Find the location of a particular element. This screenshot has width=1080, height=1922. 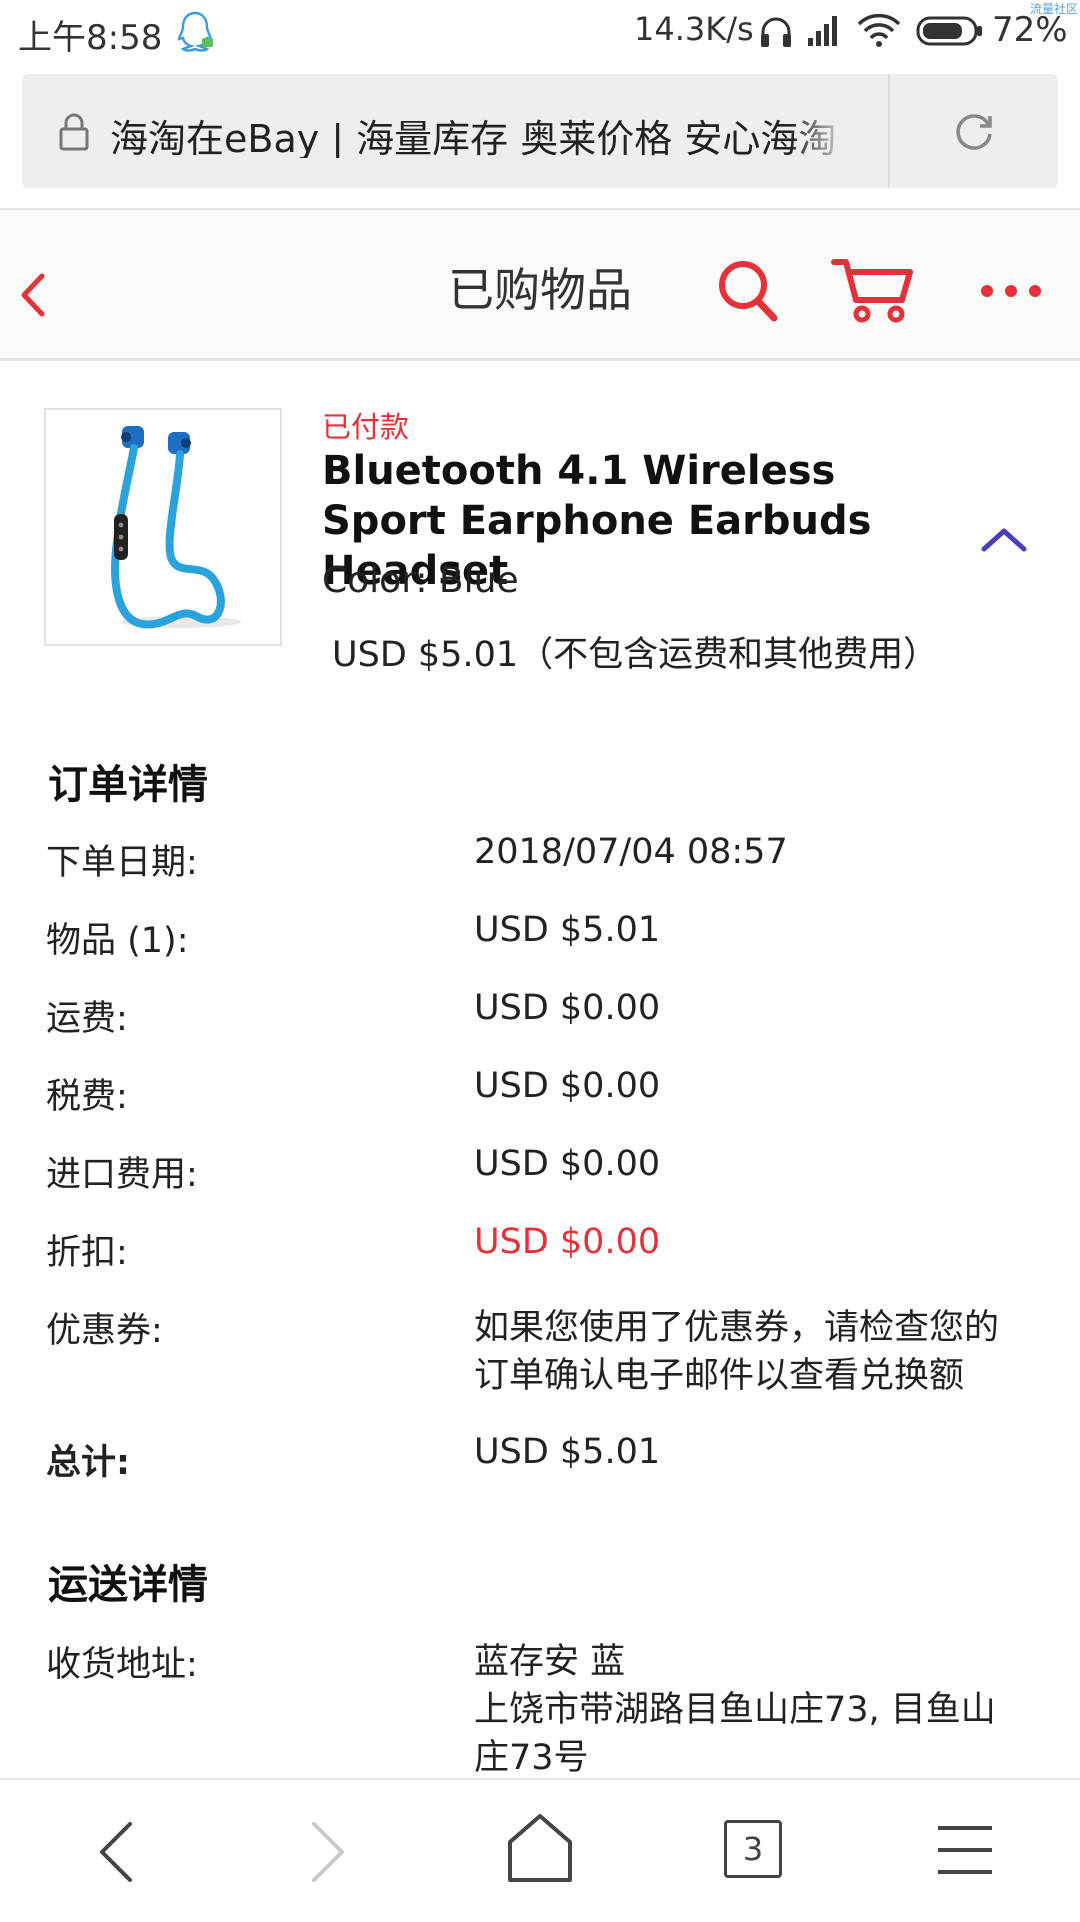

earphone-product-icon is located at coordinates (176, 527).